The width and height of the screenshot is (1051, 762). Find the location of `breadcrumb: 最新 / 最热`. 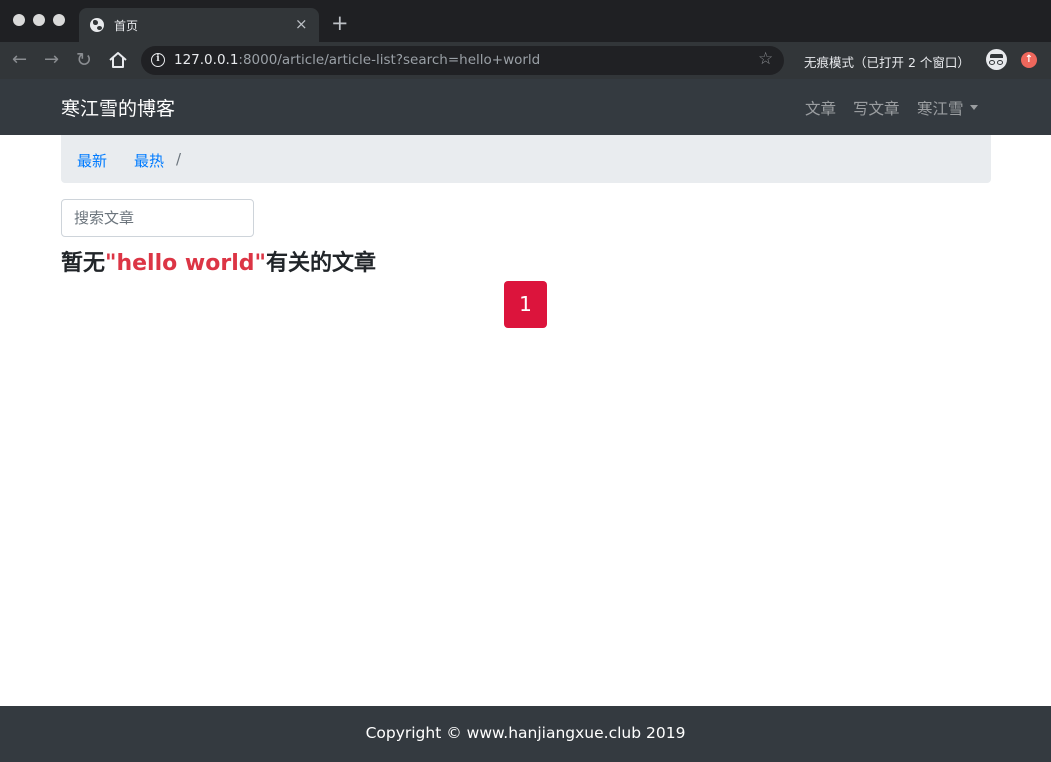

breadcrumb: 最新 / 最热 is located at coordinates (526, 159).